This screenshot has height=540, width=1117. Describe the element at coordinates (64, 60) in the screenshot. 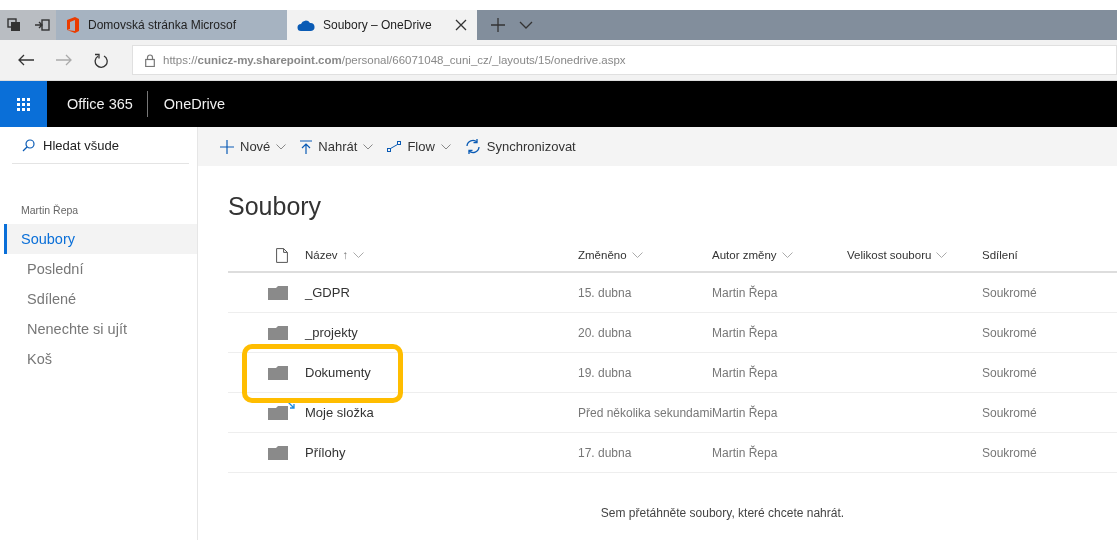

I see `forward-icon` at that location.